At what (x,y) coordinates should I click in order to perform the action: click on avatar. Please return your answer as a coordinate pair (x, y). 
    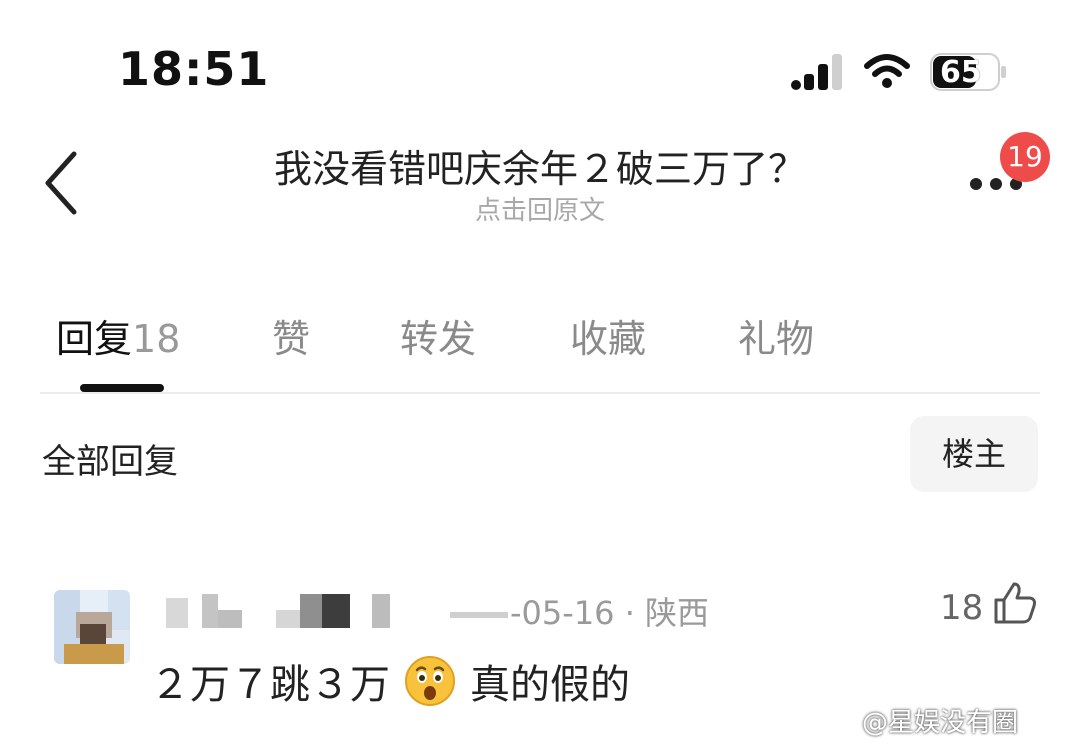
    Looking at the image, I should click on (92, 627).